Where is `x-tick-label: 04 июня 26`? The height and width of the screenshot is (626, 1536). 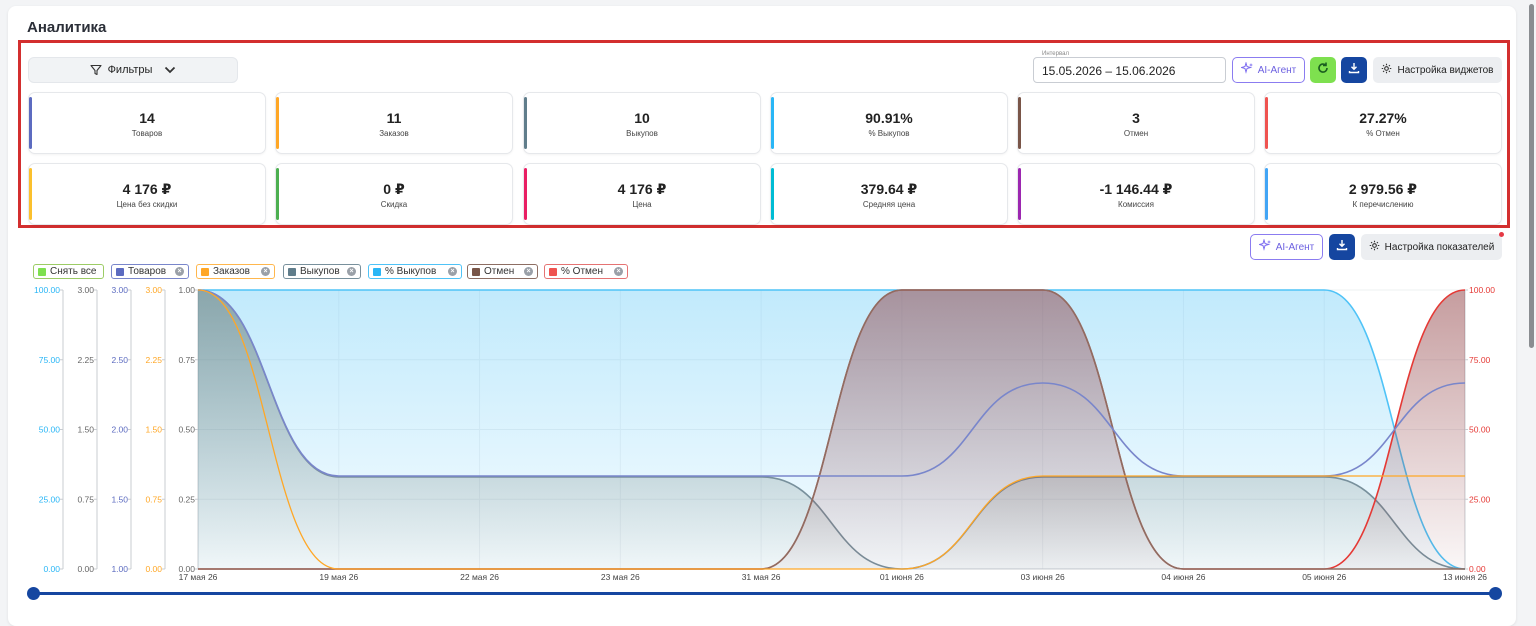
x-tick-label: 04 июня 26 is located at coordinates (1183, 577).